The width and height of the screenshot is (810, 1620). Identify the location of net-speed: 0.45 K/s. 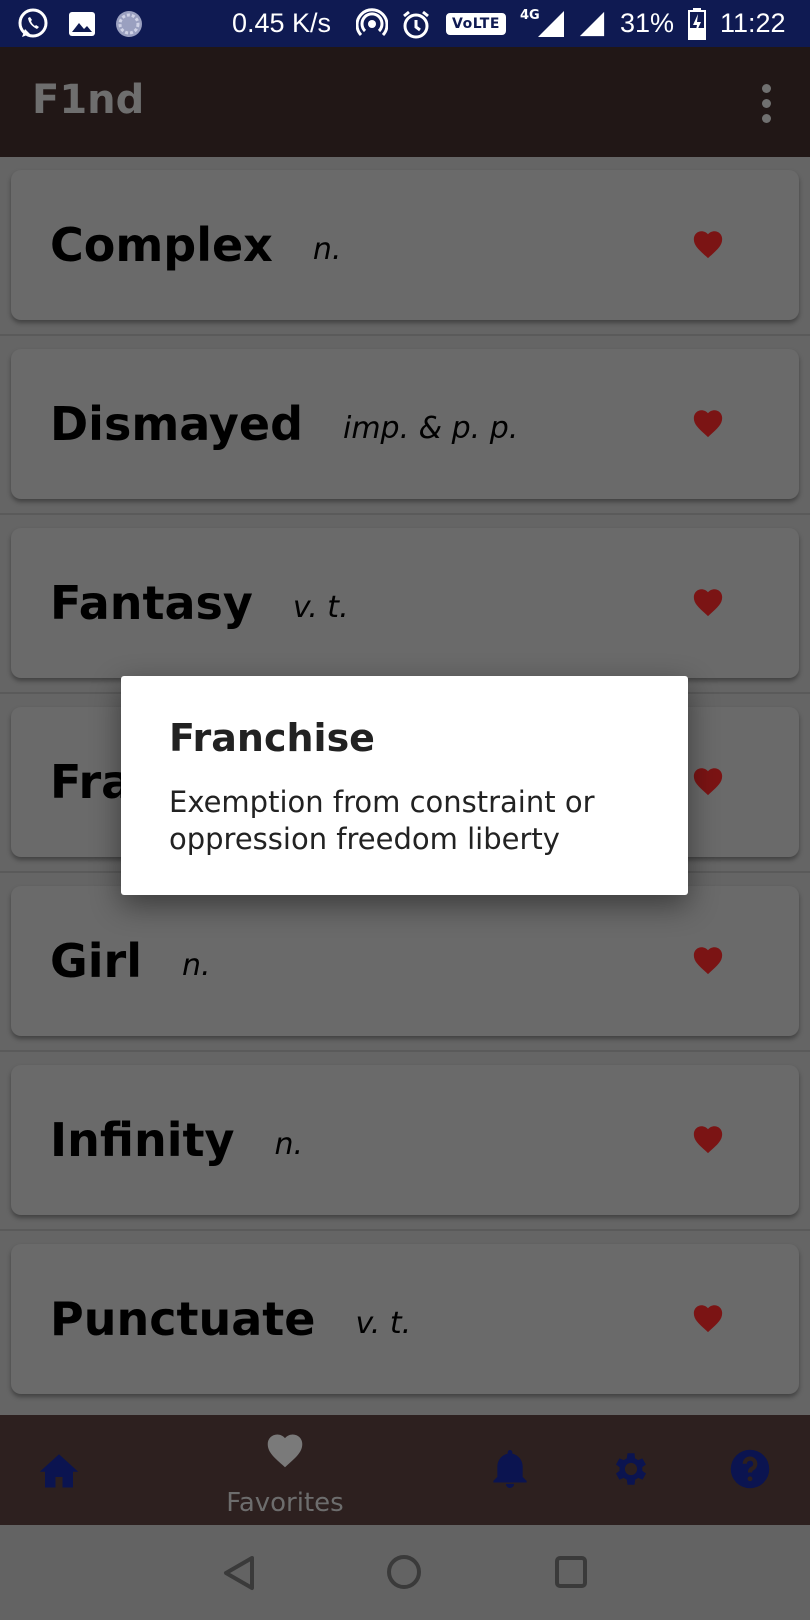
(282, 23).